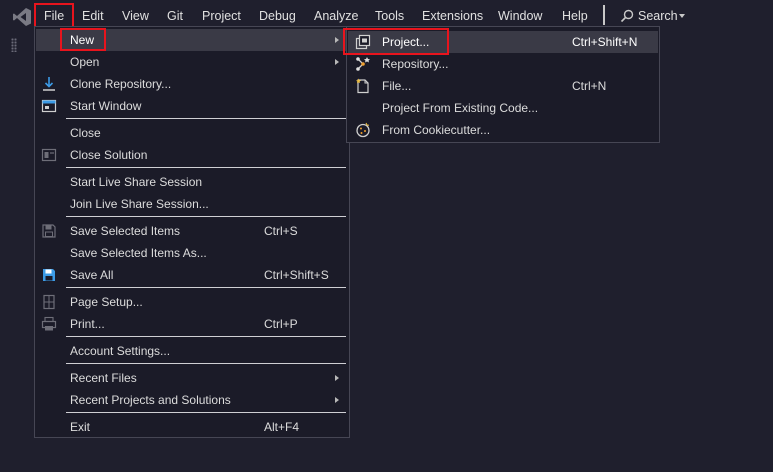 This screenshot has height=472, width=773. What do you see at coordinates (85, 62) in the screenshot?
I see `menu-item-open-label: Open` at bounding box center [85, 62].